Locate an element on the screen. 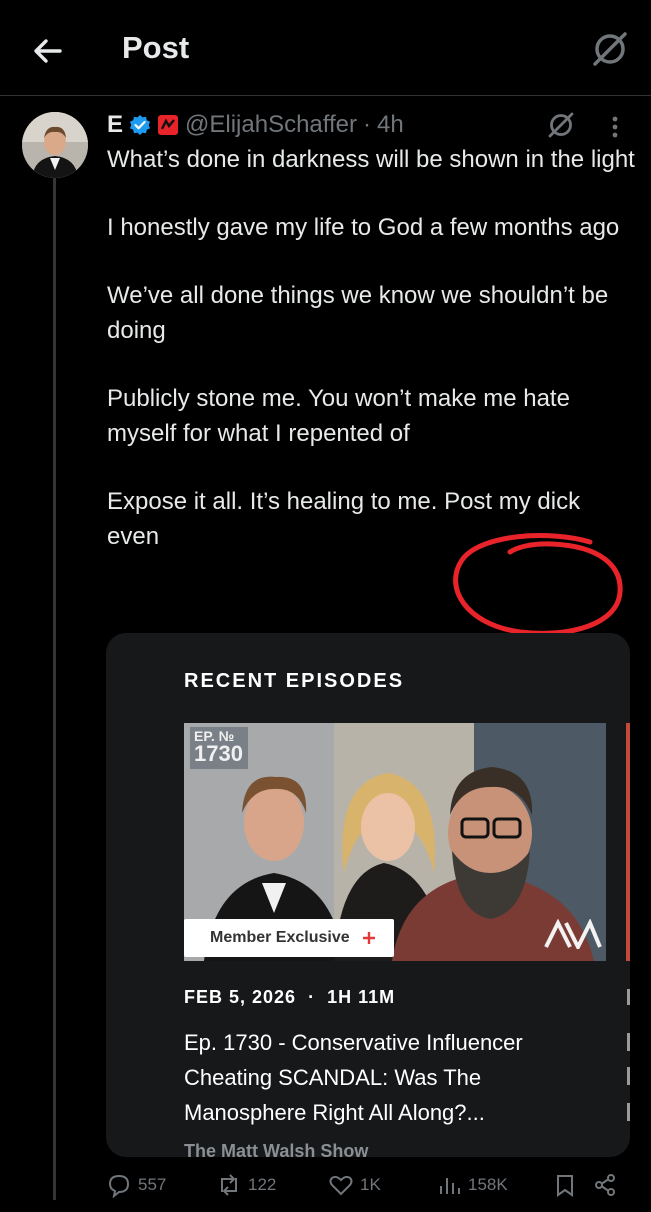  share-icon is located at coordinates (605, 1185).